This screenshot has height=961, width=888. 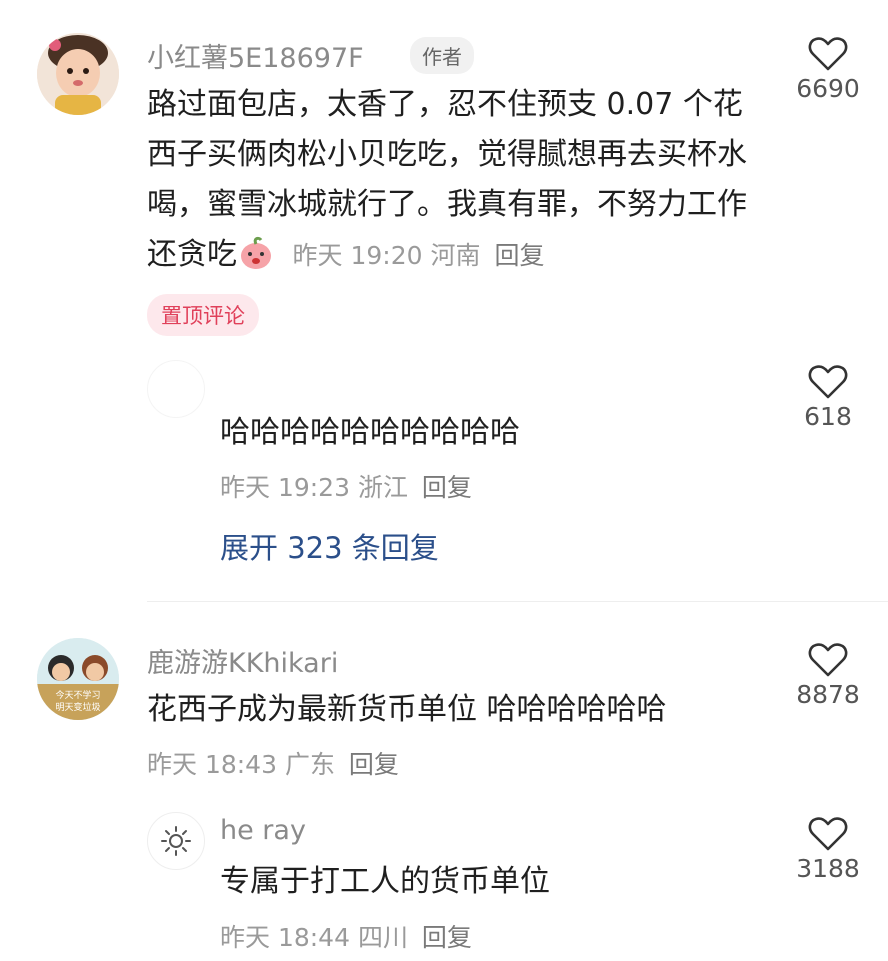 I want to click on reply-meta: 昨天 18:44 四川 回复, so click(x=346, y=936).